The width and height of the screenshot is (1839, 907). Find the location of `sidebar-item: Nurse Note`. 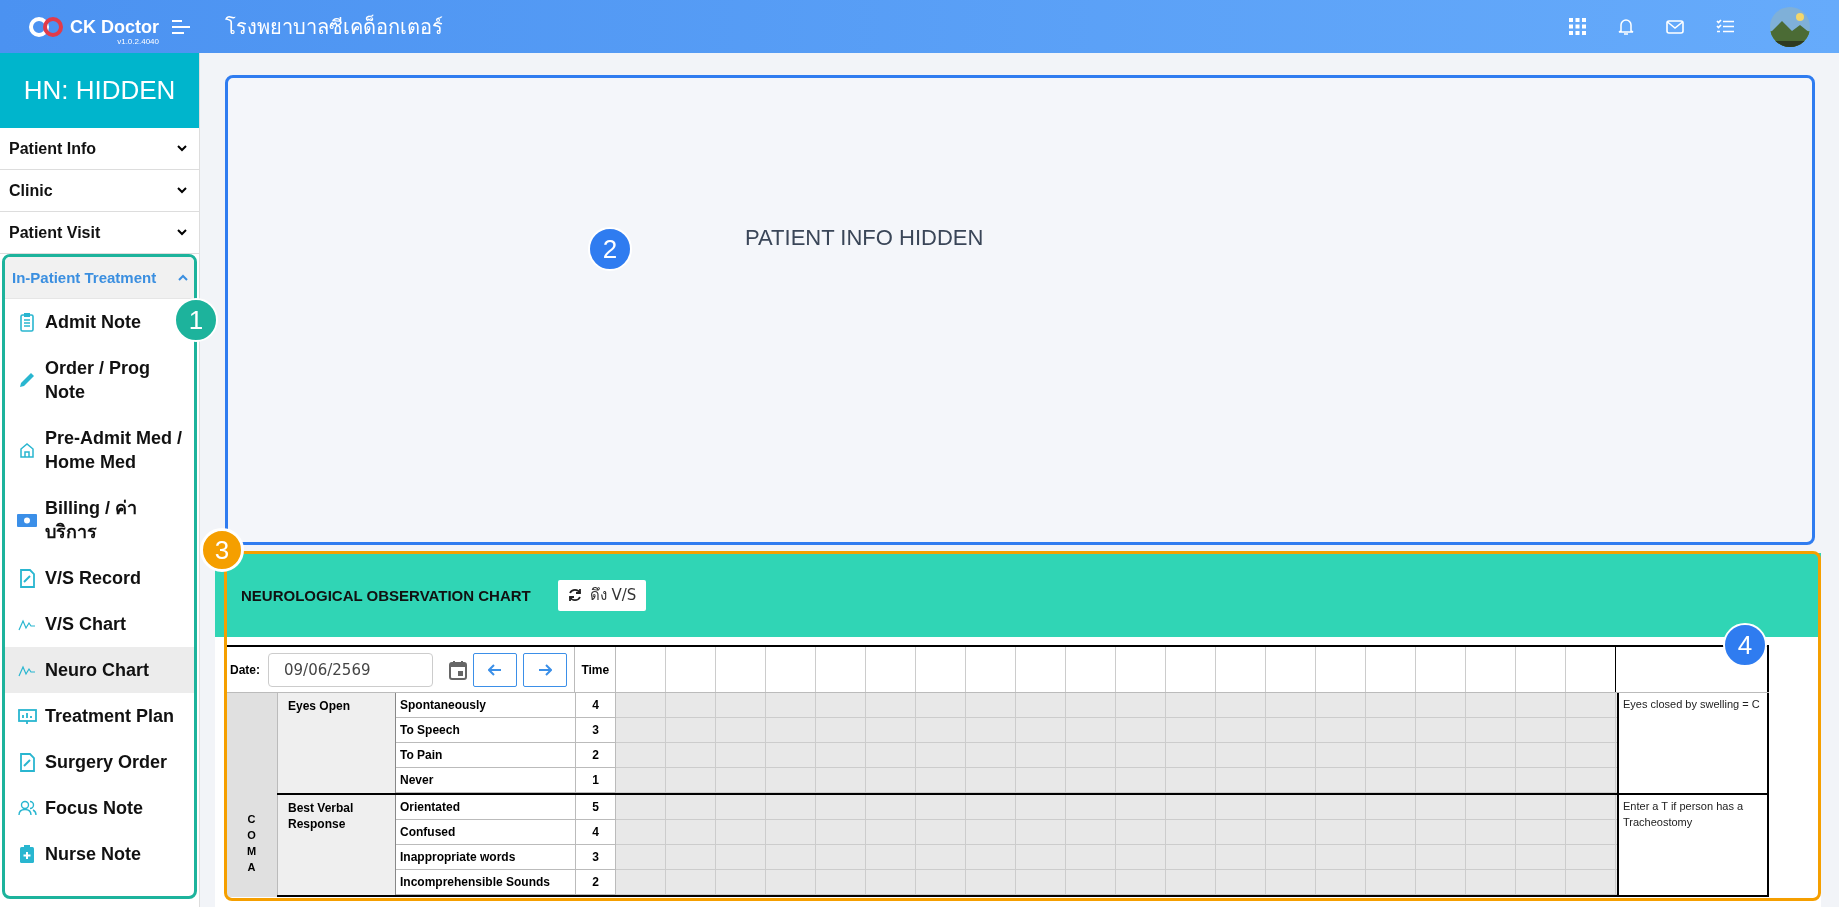

sidebar-item: Nurse Note is located at coordinates (99, 854).